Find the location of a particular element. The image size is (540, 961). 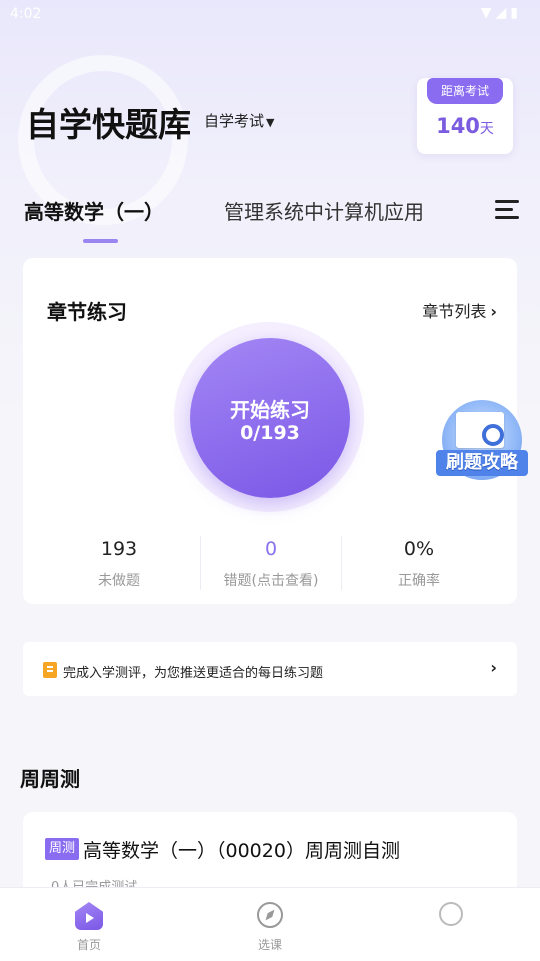

app-title: 自学快题库 is located at coordinates (108, 124).